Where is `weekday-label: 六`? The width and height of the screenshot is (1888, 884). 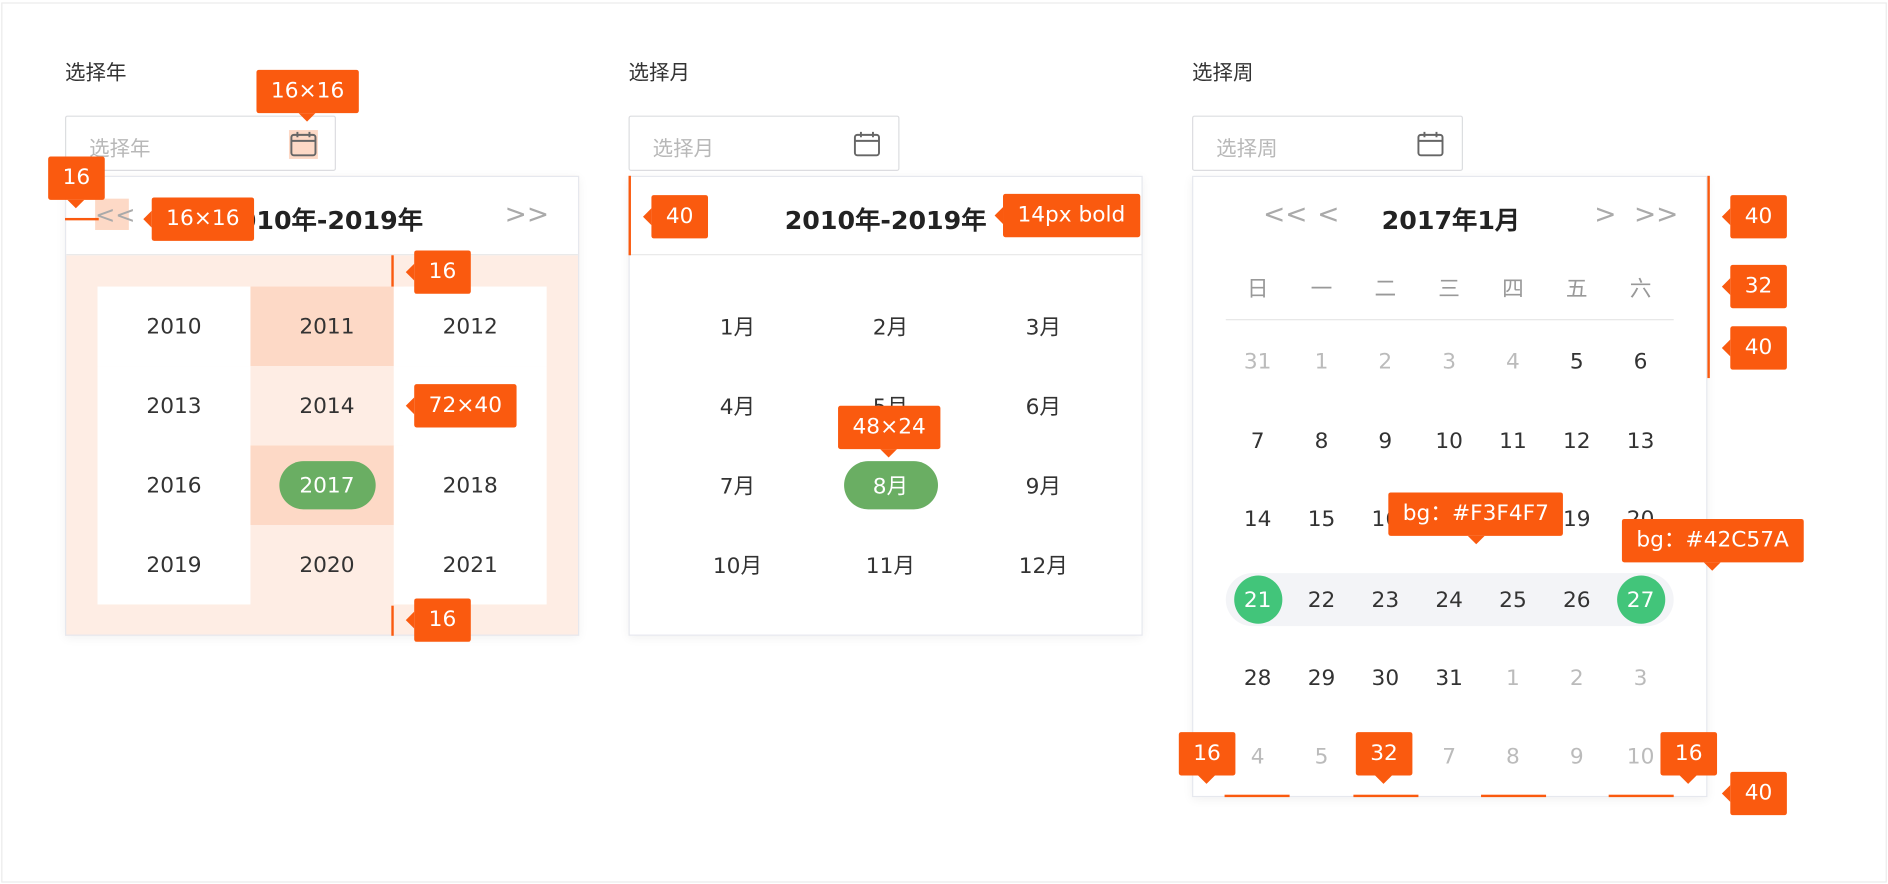
weekday-label: 六 is located at coordinates (1640, 289).